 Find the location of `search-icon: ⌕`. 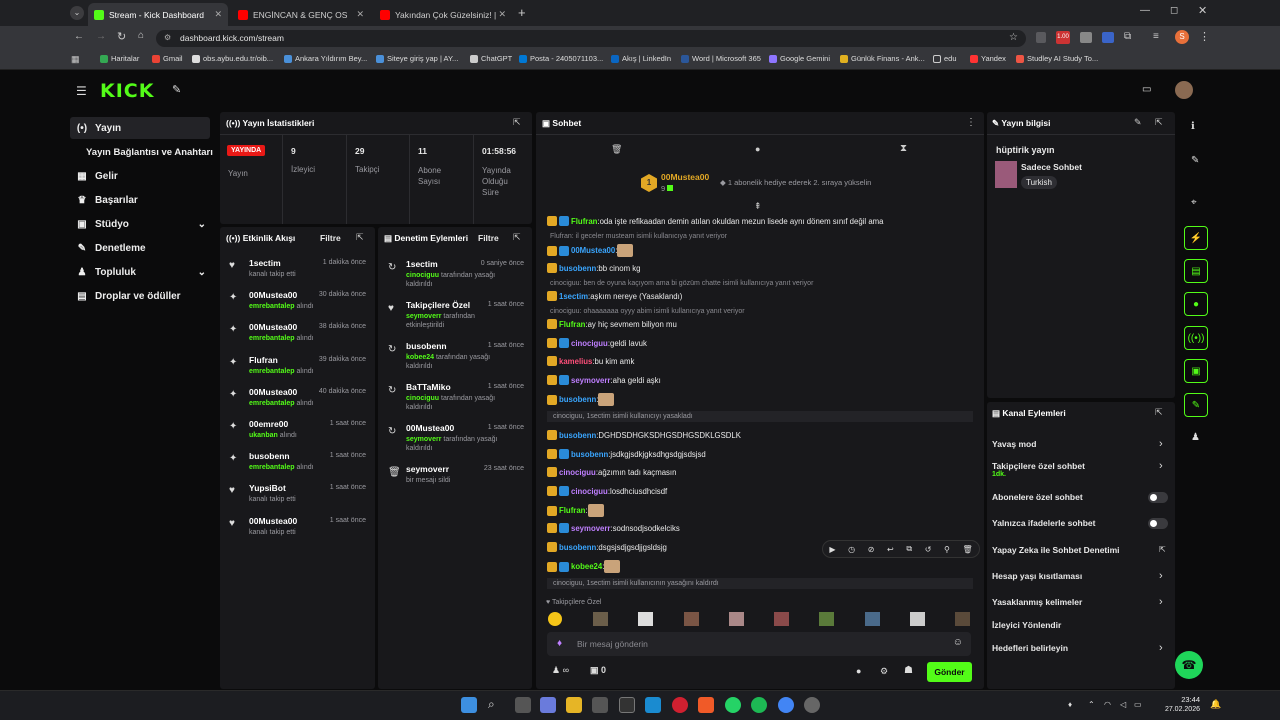

search-icon: ⌕ is located at coordinates (491, 704).